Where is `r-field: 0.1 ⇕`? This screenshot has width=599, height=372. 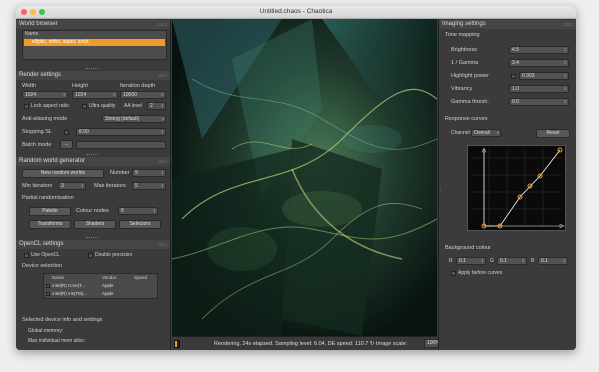
r-field: 0.1 ⇕ is located at coordinates (471, 261).